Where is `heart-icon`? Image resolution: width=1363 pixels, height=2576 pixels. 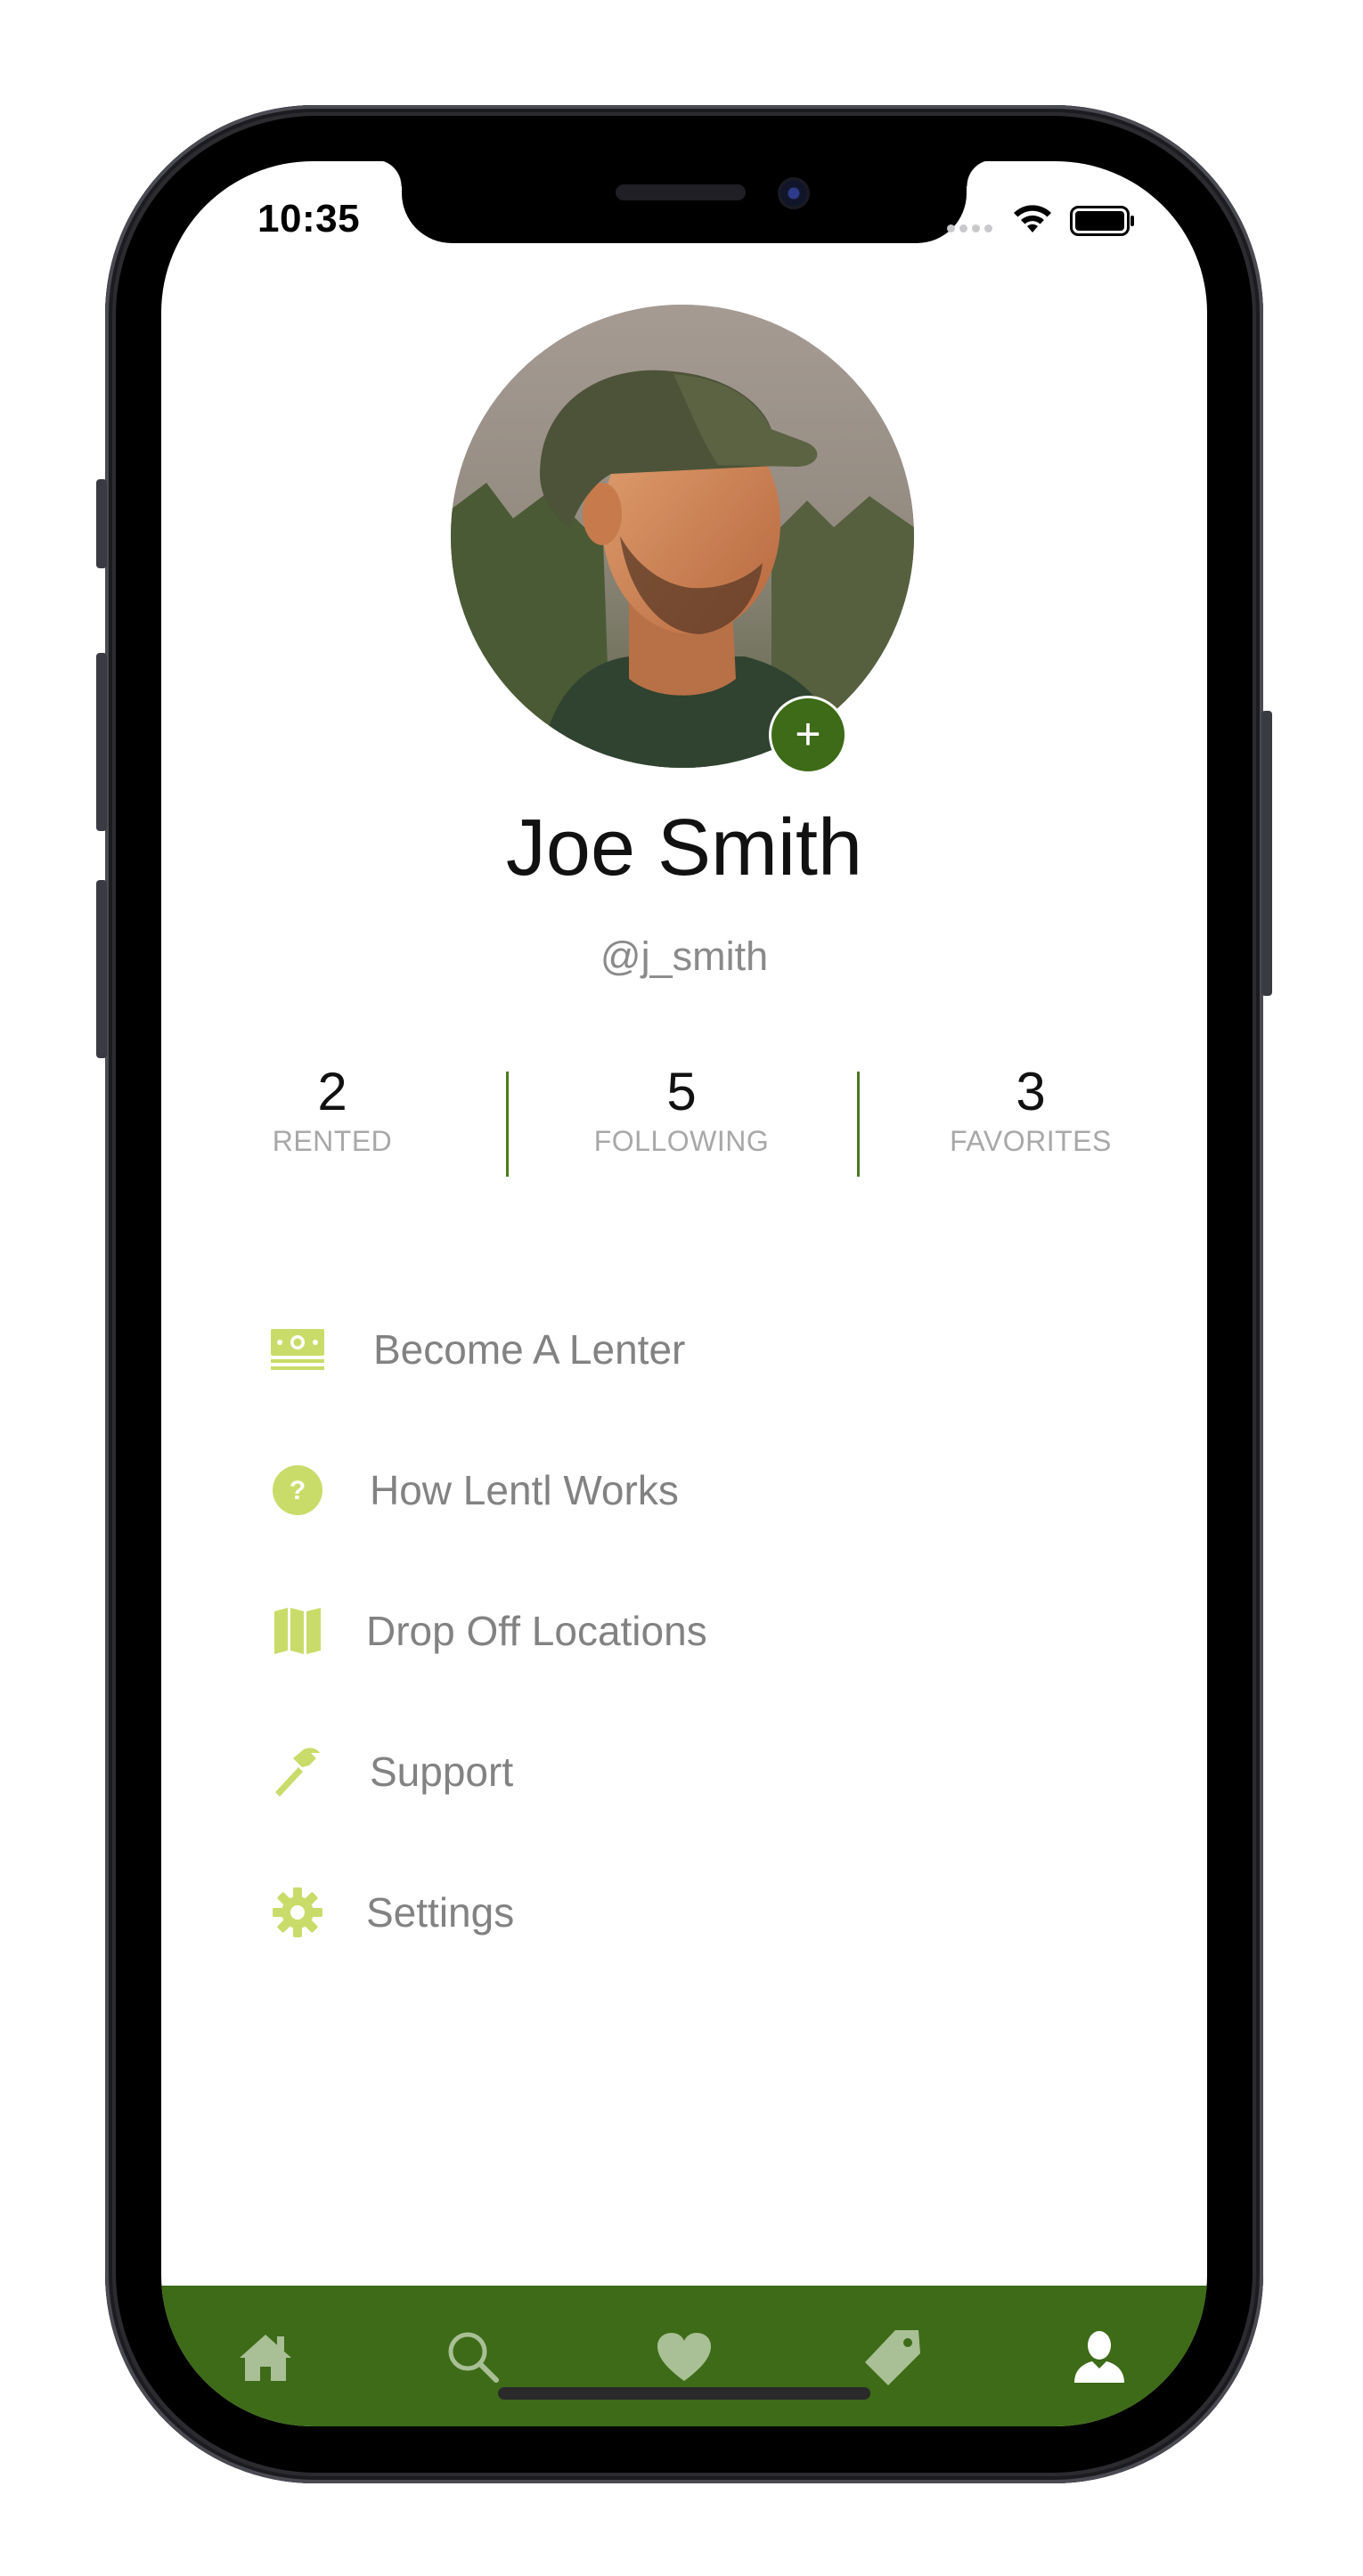 heart-icon is located at coordinates (684, 2357).